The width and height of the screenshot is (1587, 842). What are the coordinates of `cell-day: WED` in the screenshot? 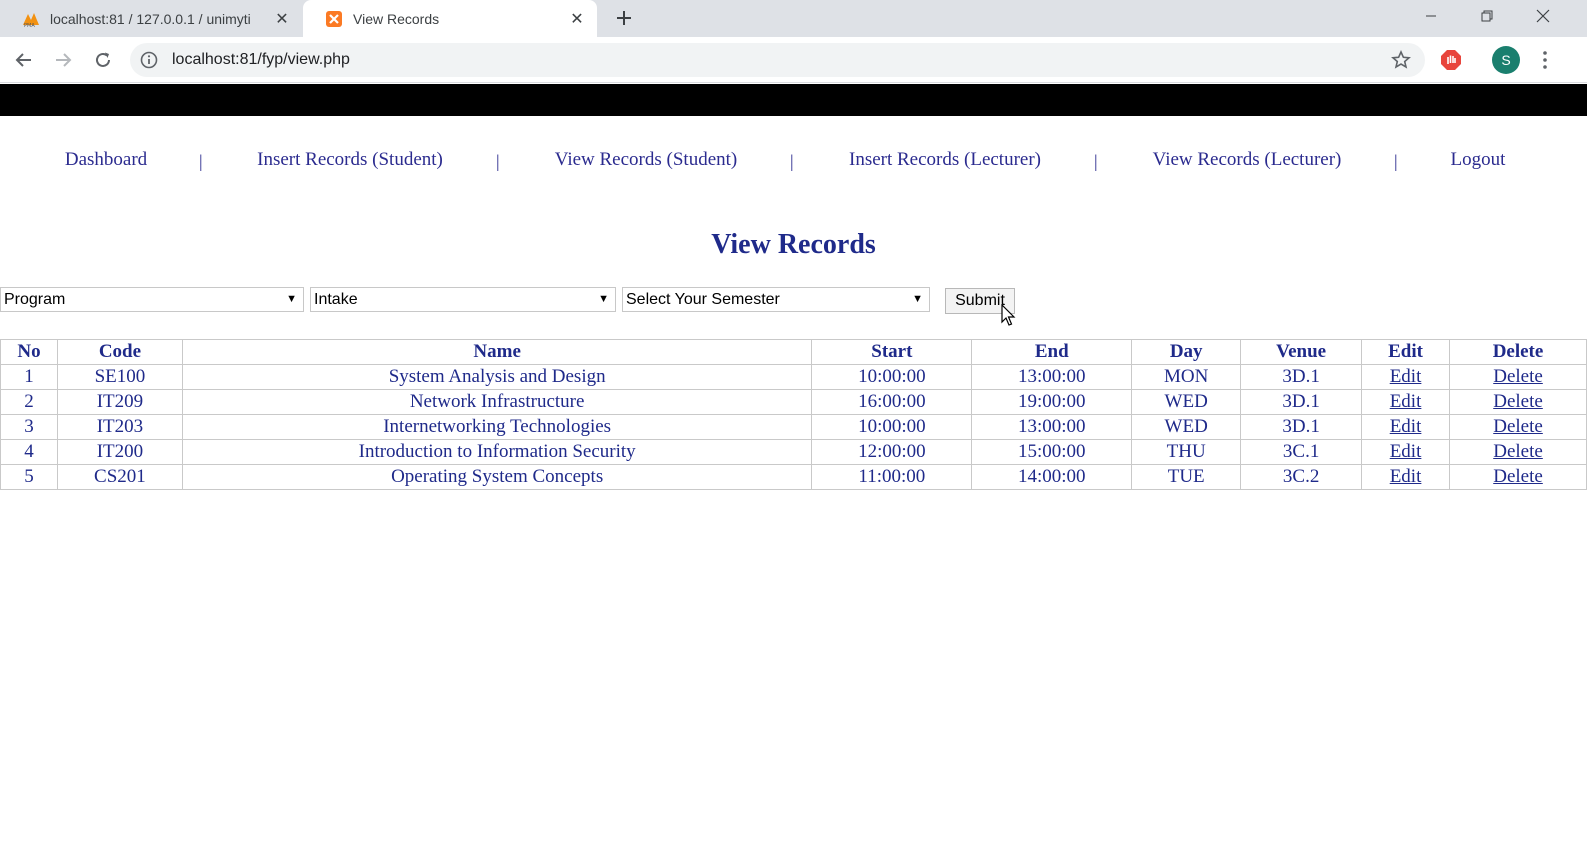 It's located at (1186, 402).